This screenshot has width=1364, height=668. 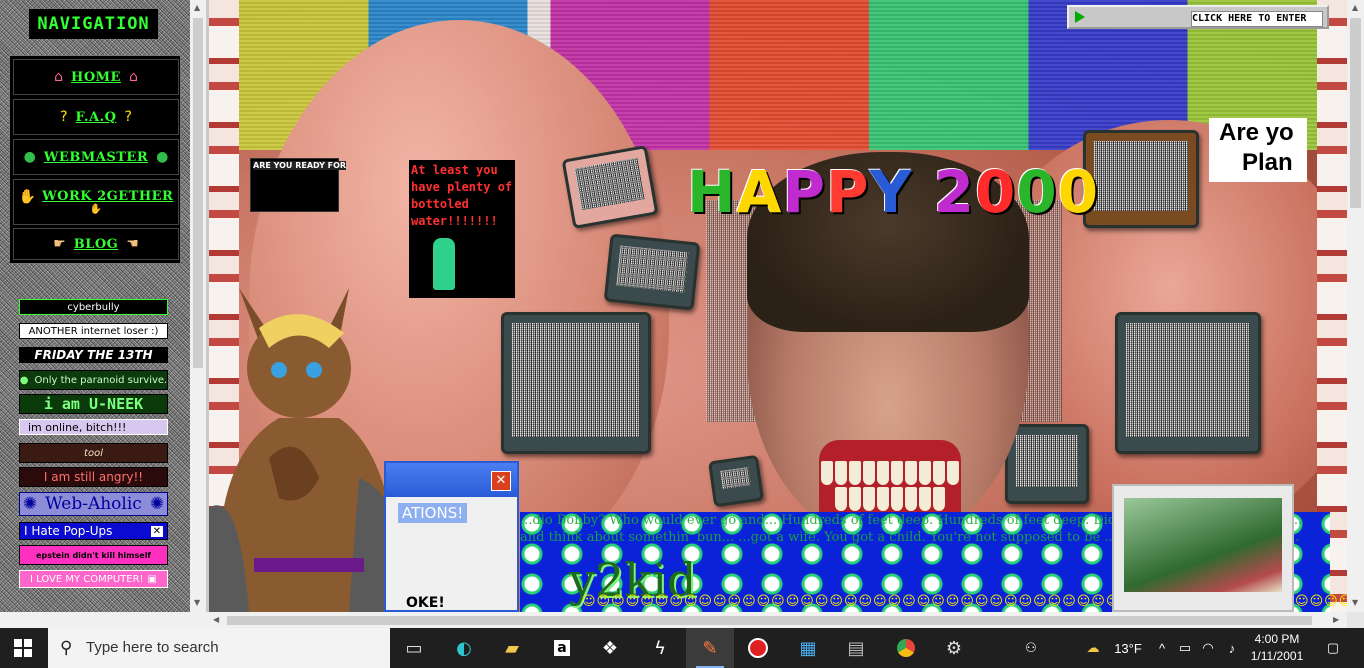 What do you see at coordinates (1257, 19) in the screenshot?
I see `enter-link: CLICK HERE TO ENTER` at bounding box center [1257, 19].